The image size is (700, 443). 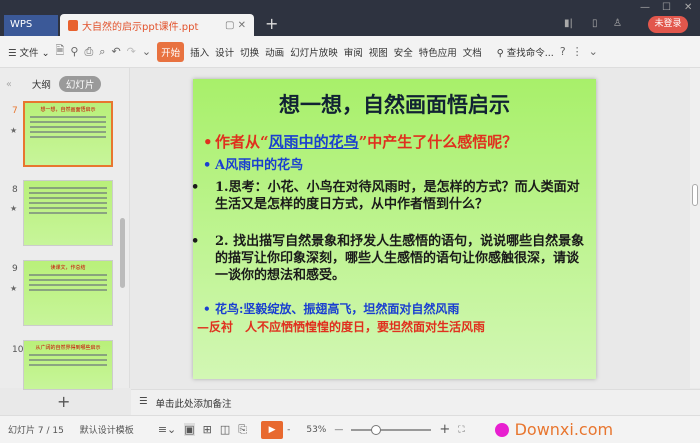 I want to click on tab-animation: 动画, so click(x=274, y=52).